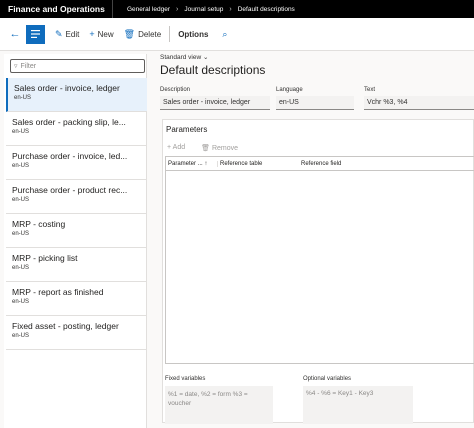  I want to click on sort-up-icon: ↑, so click(206, 163).